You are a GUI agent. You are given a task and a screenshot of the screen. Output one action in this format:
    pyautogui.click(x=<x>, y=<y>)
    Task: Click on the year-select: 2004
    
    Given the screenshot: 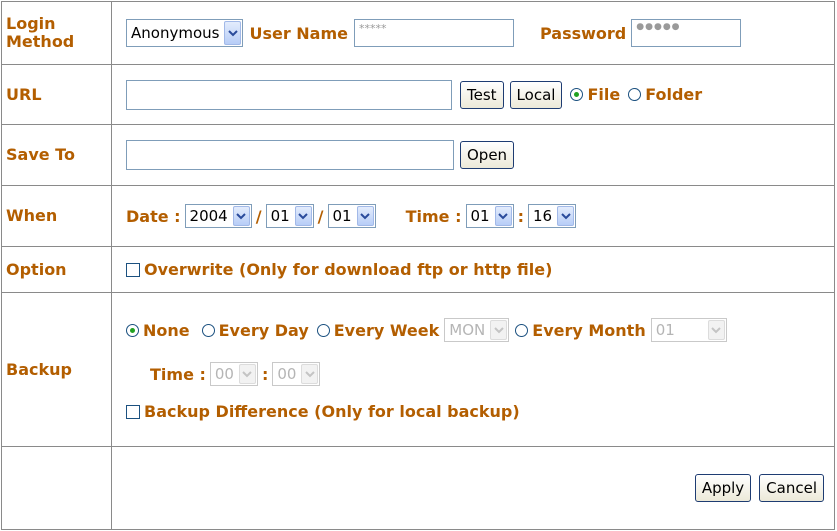 What is the action you would take?
    pyautogui.click(x=218, y=216)
    